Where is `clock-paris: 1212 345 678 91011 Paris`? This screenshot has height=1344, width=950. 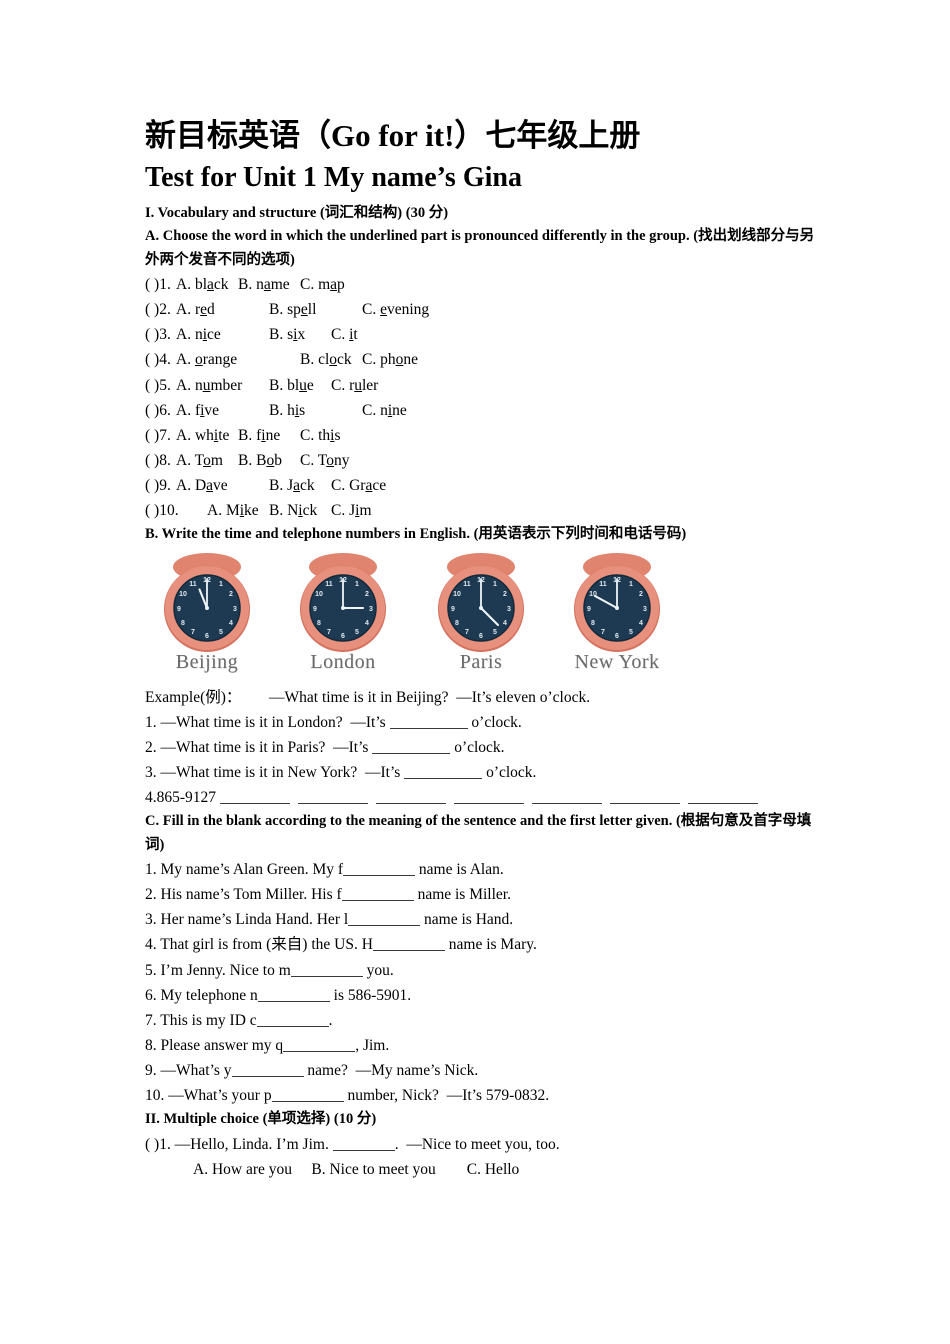
clock-paris: 1212 345 678 91011 Paris is located at coordinates (481, 612).